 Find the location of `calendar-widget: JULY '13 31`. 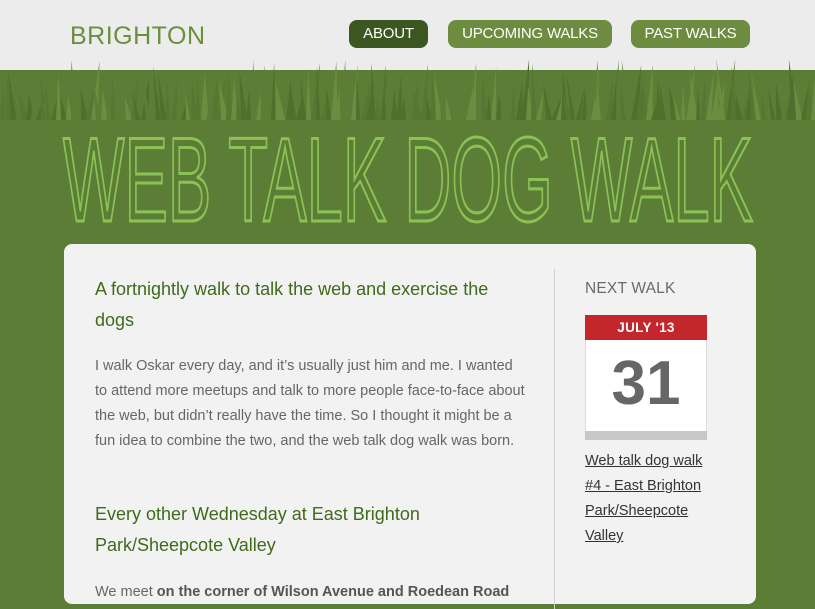

calendar-widget: JULY '13 31 is located at coordinates (646, 377).